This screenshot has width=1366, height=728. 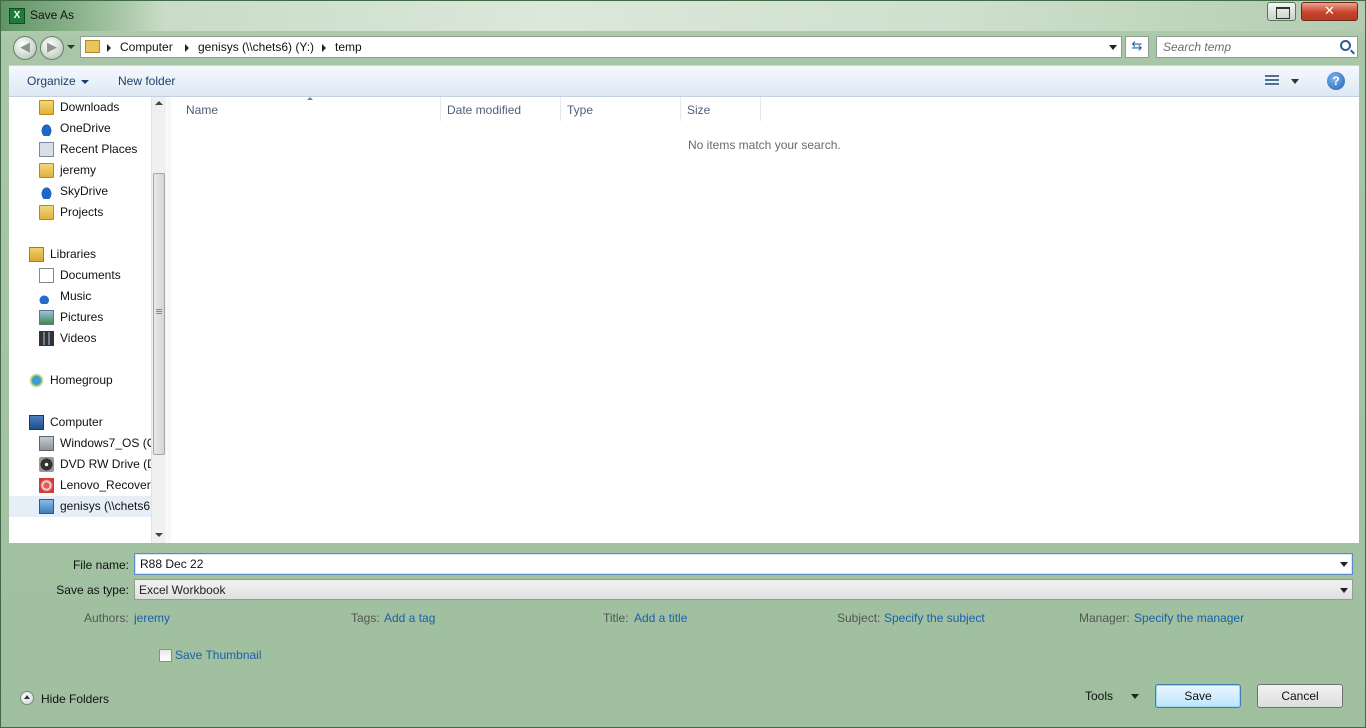 I want to click on documents-icon, so click(x=46, y=275).